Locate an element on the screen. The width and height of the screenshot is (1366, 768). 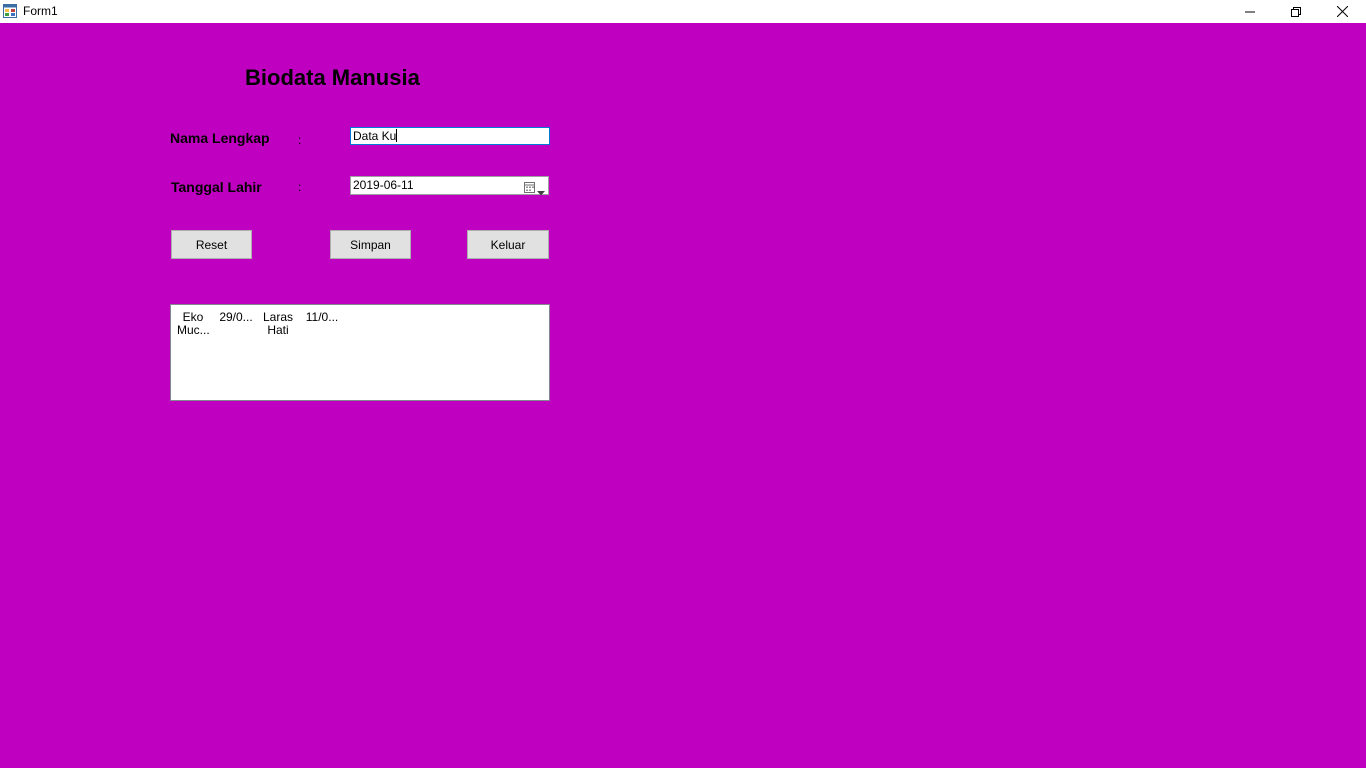
simpan-button: Simpan is located at coordinates (370, 244).